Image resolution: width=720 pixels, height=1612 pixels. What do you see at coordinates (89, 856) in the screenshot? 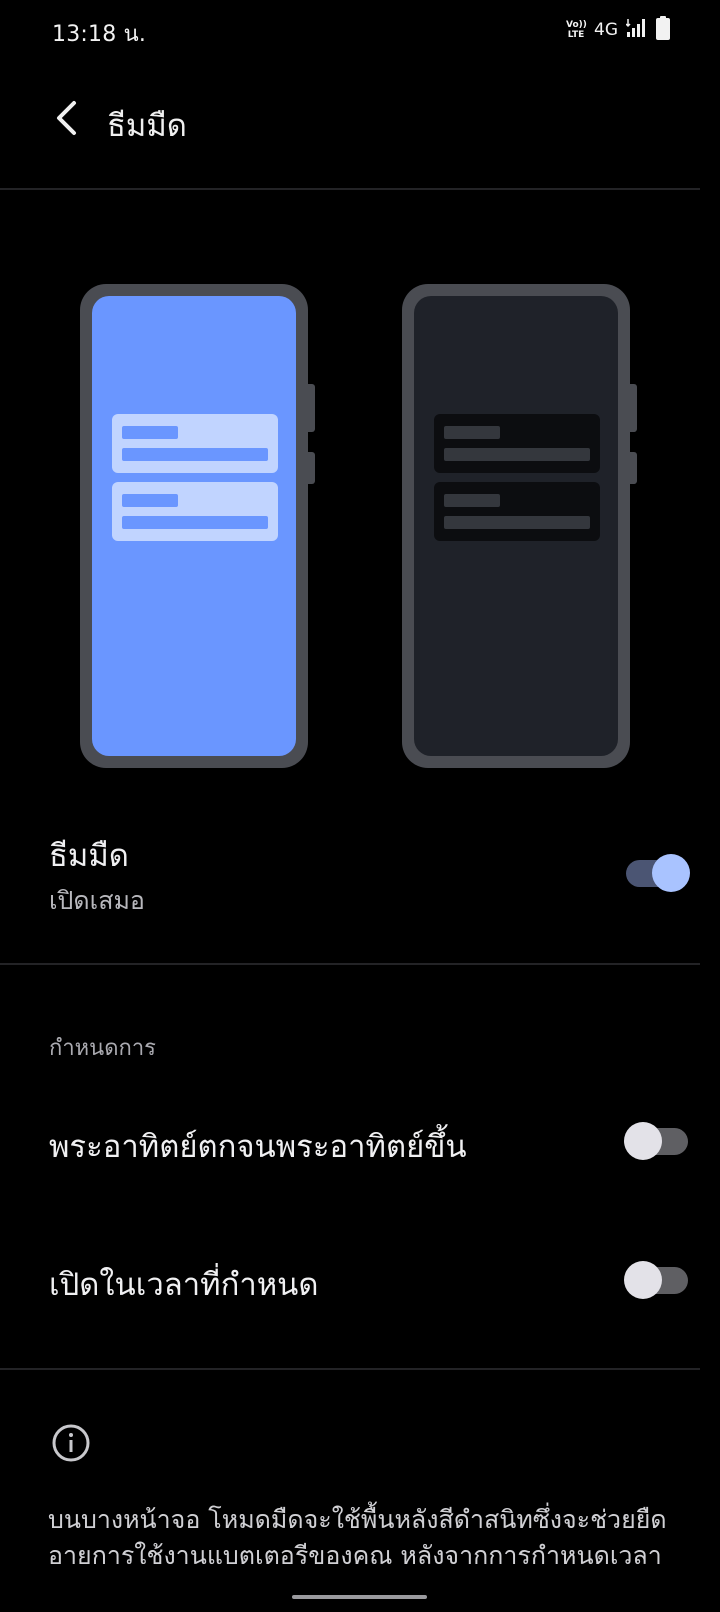
I see `dark-theme-title: ธีมมืด` at bounding box center [89, 856].